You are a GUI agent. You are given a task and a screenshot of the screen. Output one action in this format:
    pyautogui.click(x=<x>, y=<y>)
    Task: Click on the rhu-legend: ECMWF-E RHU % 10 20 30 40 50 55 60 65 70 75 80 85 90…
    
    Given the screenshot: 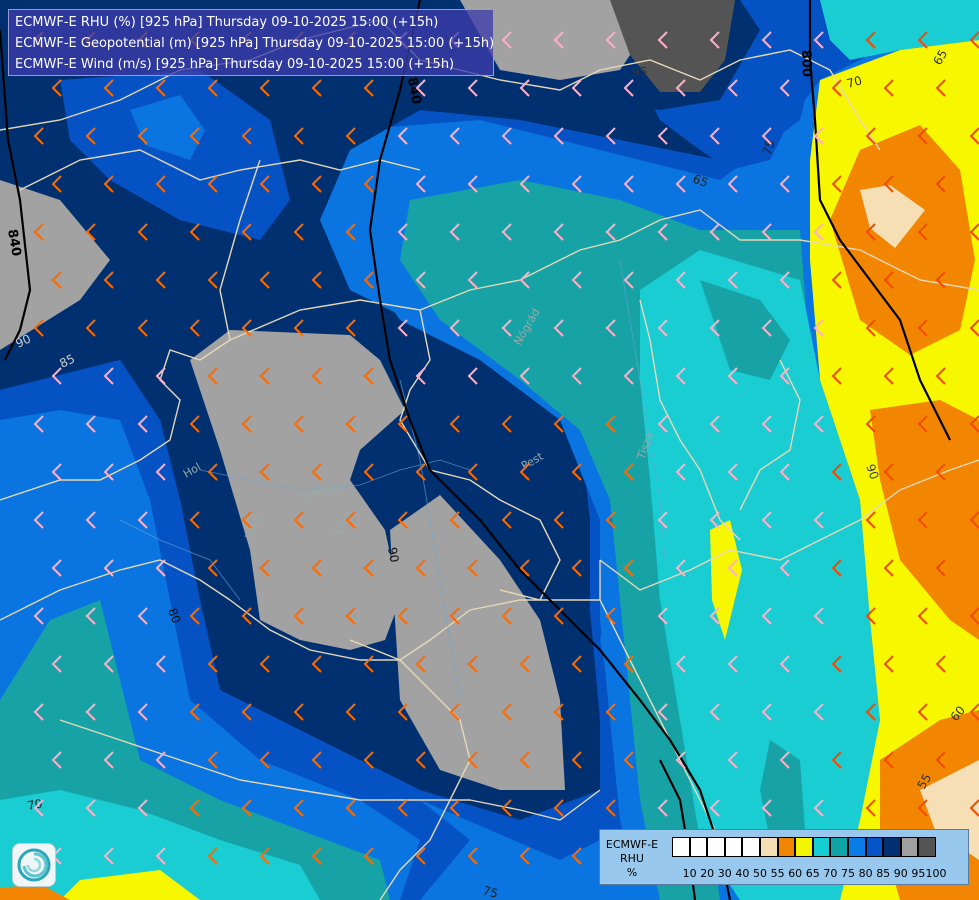 What is the action you would take?
    pyautogui.click(x=784, y=857)
    